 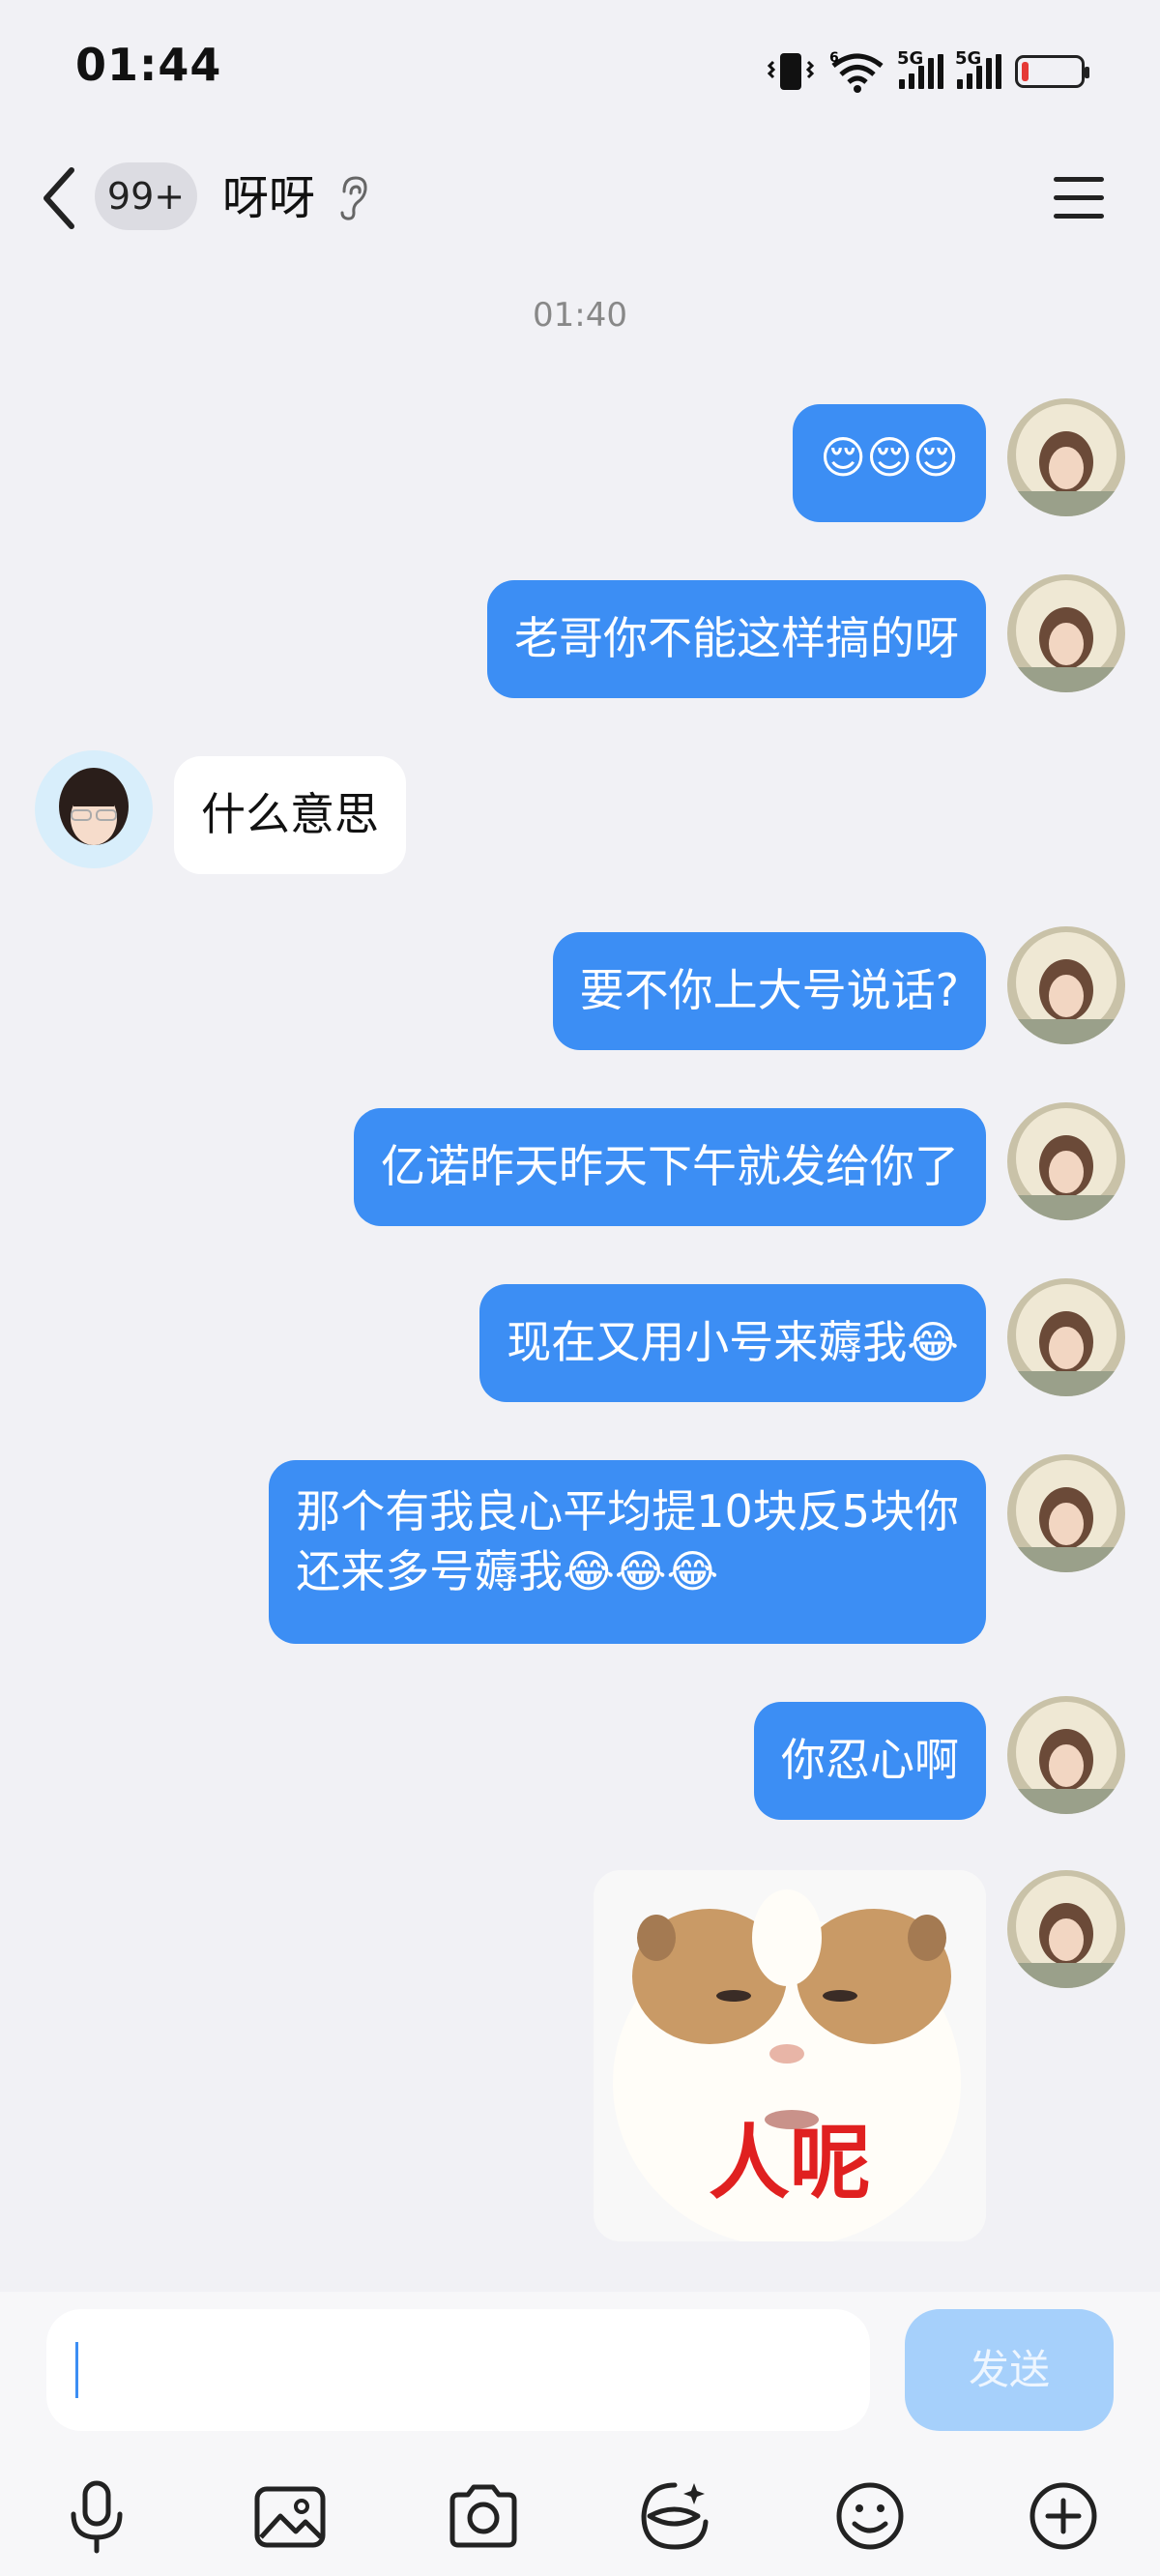 What do you see at coordinates (790, 2163) in the screenshot?
I see `sticker-caption: 人呢` at bounding box center [790, 2163].